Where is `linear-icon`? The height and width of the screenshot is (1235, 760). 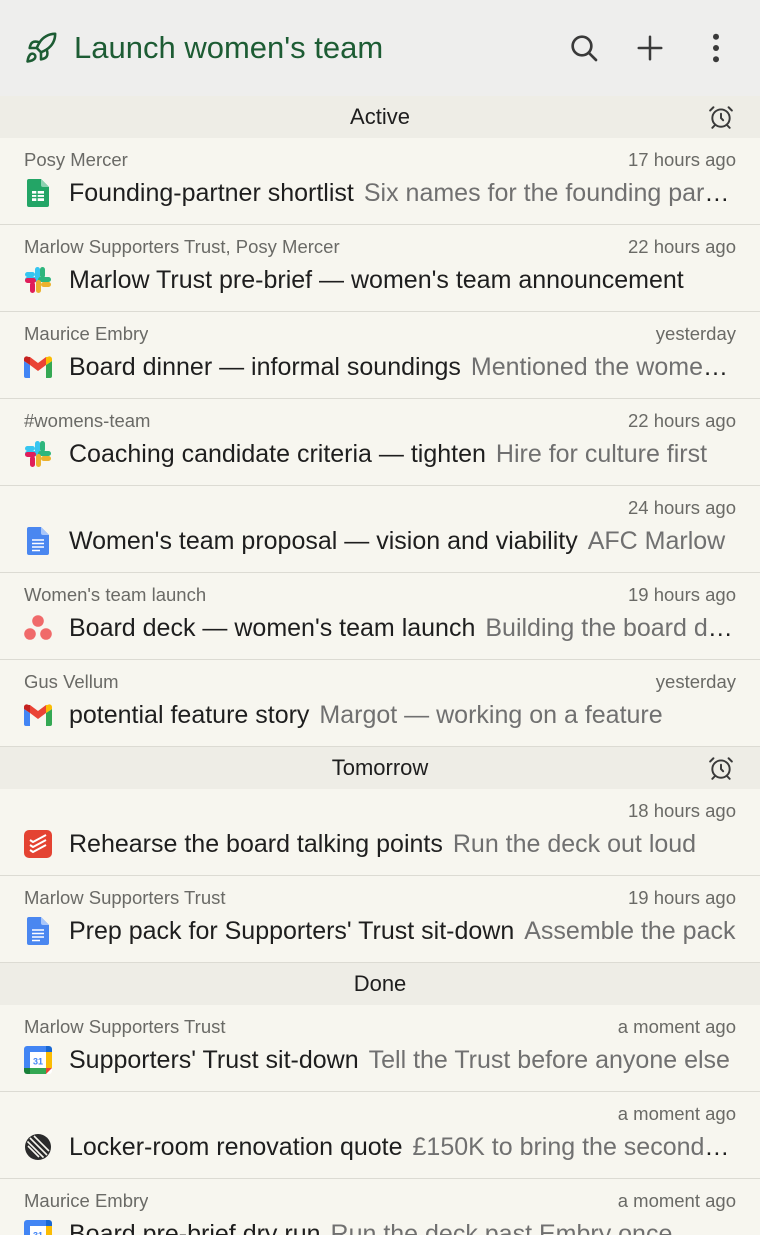 linear-icon is located at coordinates (38, 1147).